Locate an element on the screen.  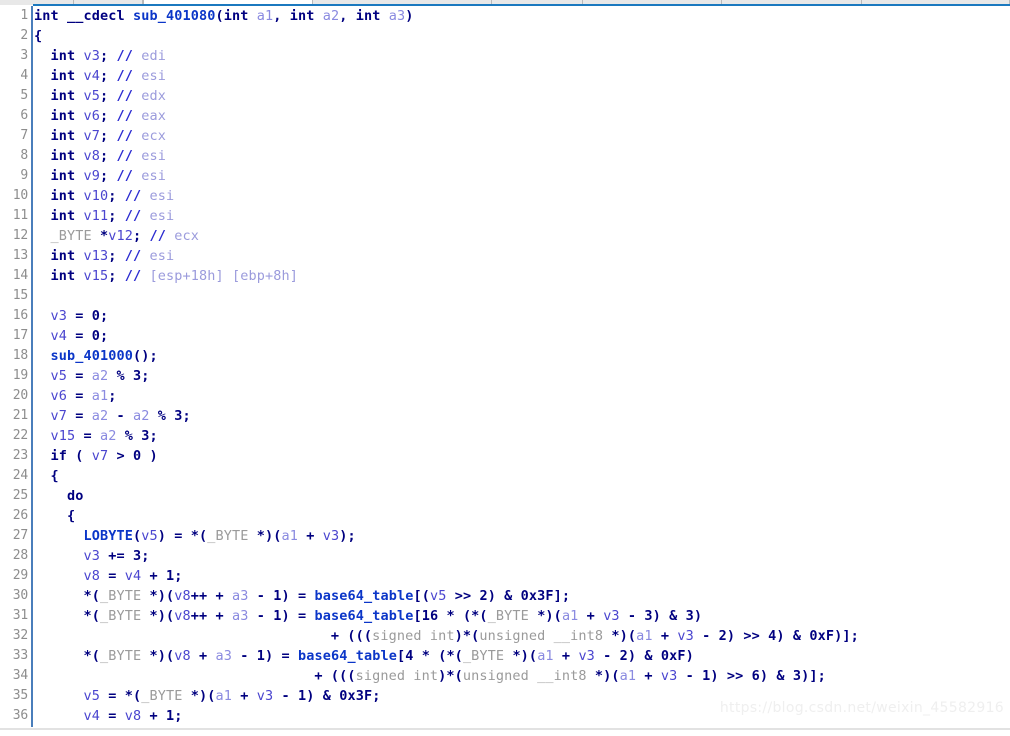
line-number: 6 is located at coordinates (24, 115).